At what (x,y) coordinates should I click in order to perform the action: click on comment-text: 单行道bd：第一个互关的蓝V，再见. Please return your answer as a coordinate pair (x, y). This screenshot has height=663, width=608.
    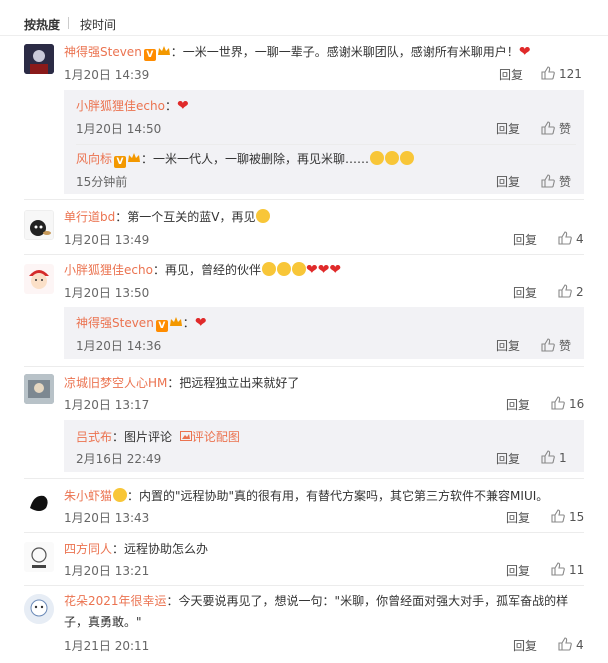
    Looking at the image, I should click on (167, 216).